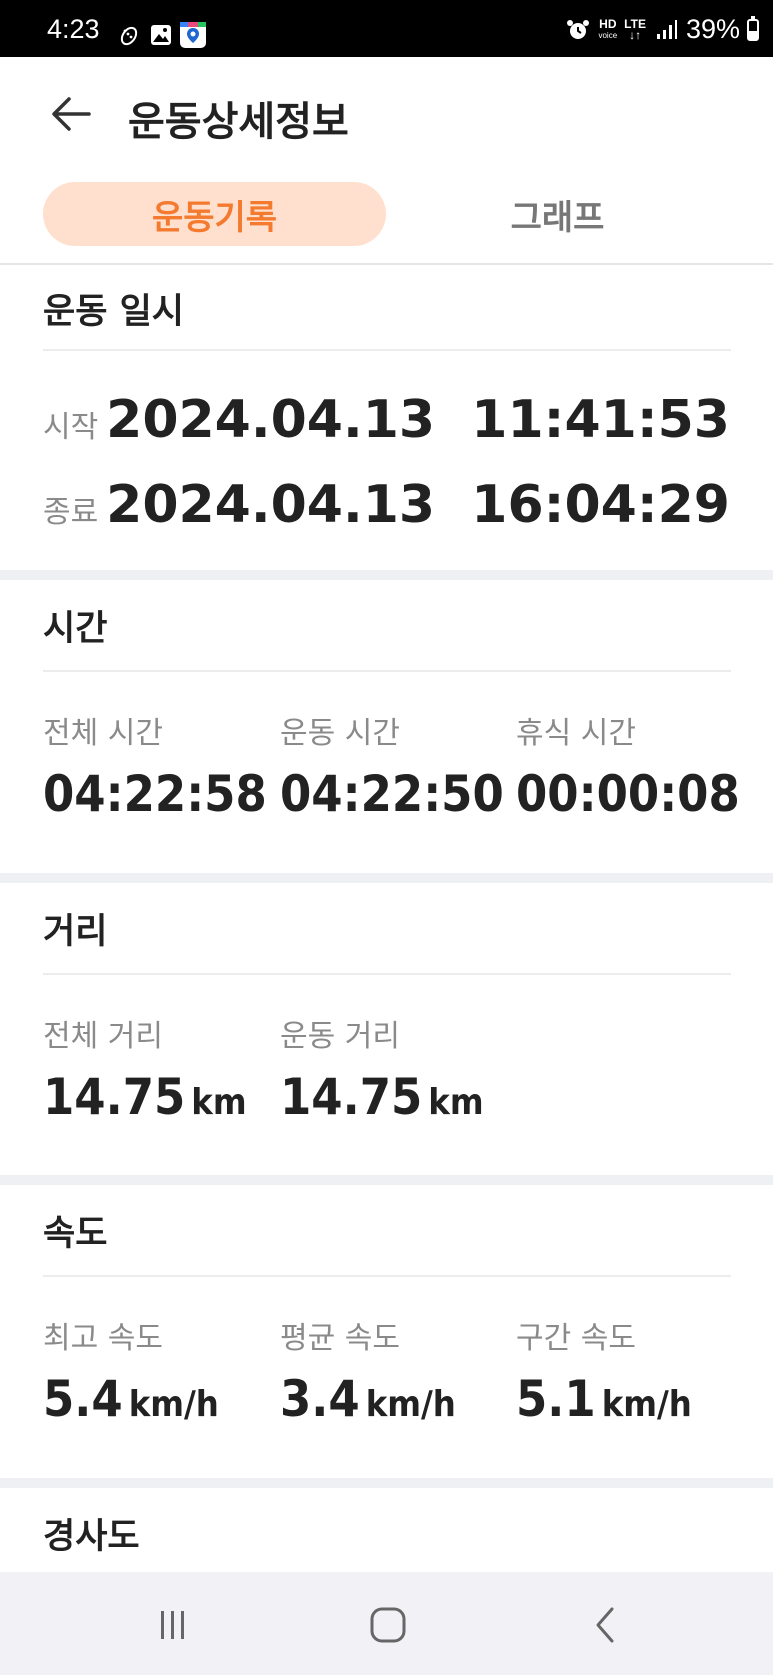 Image resolution: width=773 pixels, height=1675 pixels. I want to click on signal-icon, so click(666, 30).